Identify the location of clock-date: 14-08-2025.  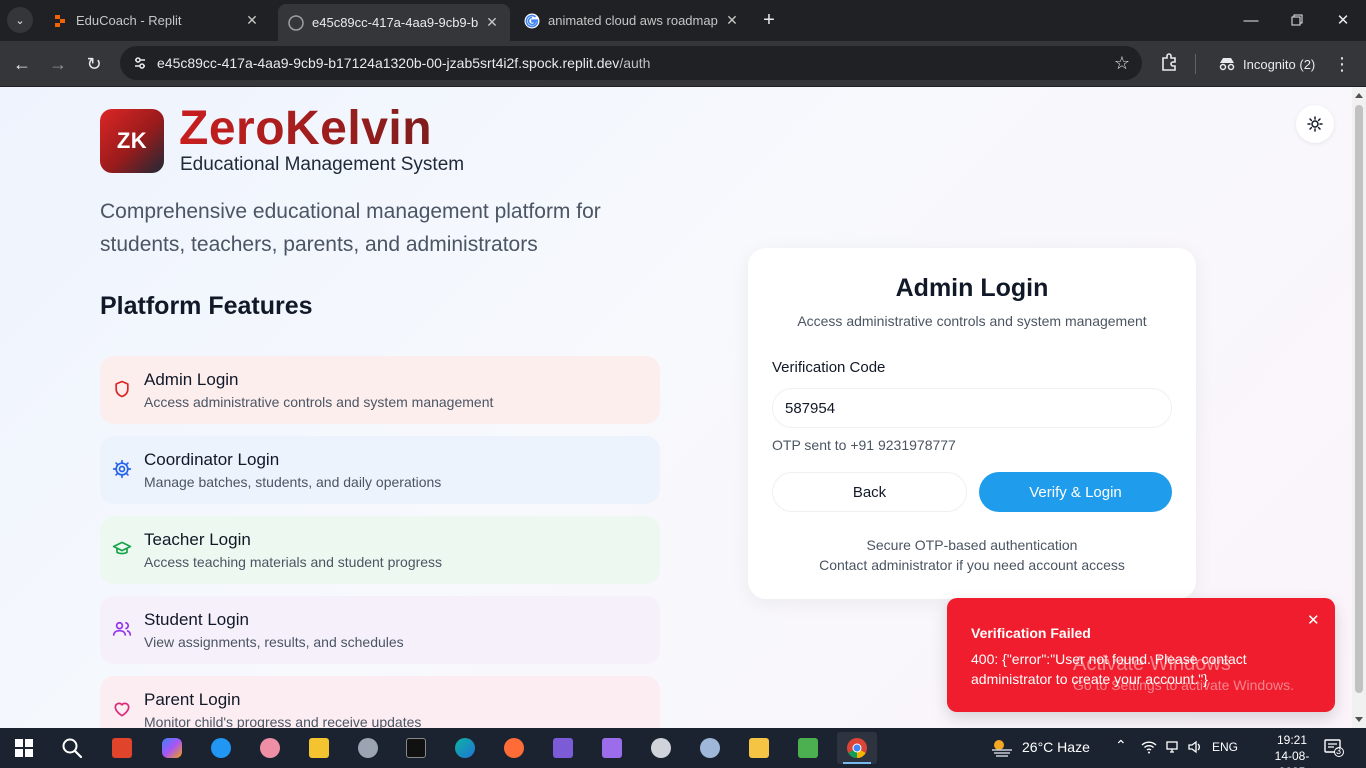
(1292, 758).